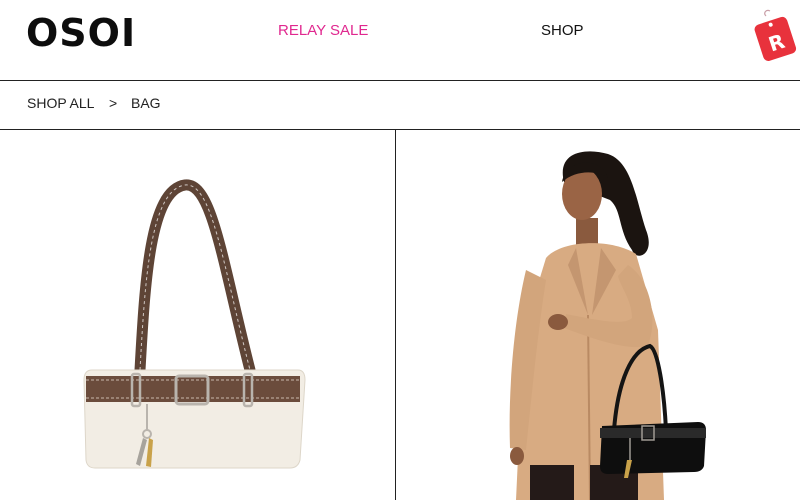 The width and height of the screenshot is (800, 500). I want to click on breadcrumb-bag: BAG, so click(146, 103).